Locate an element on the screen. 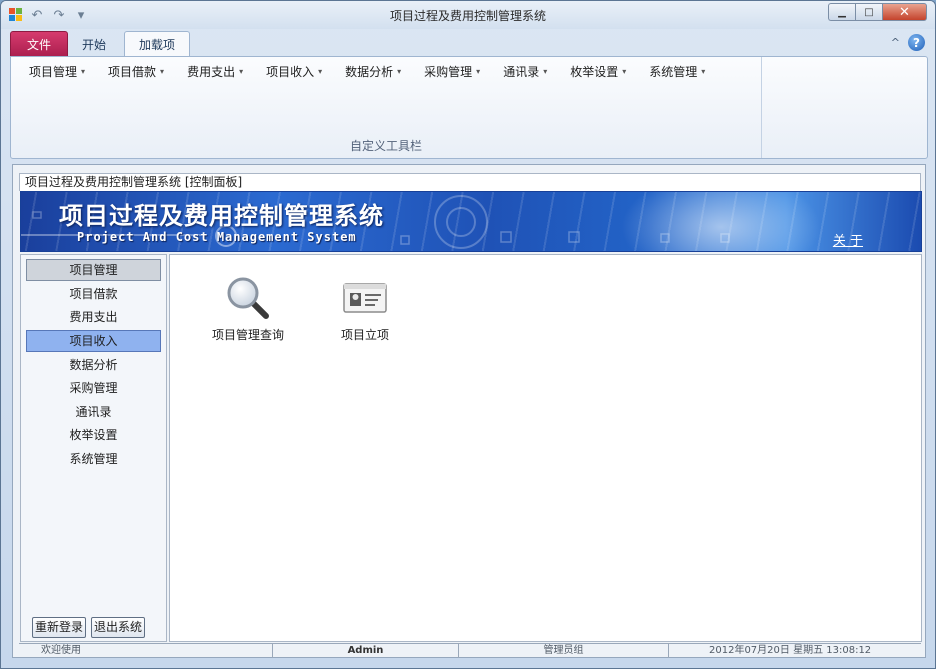  menu-data-analysis: 数据分析 ▾ is located at coordinates (373, 71).